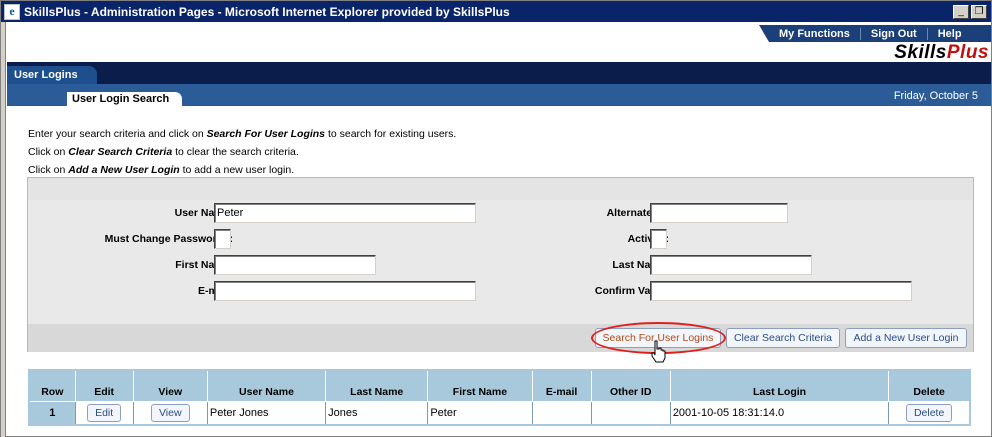 The width and height of the screenshot is (992, 437). What do you see at coordinates (783, 338) in the screenshot?
I see `clear-search-criteria-button: Clear Search Criteria` at bounding box center [783, 338].